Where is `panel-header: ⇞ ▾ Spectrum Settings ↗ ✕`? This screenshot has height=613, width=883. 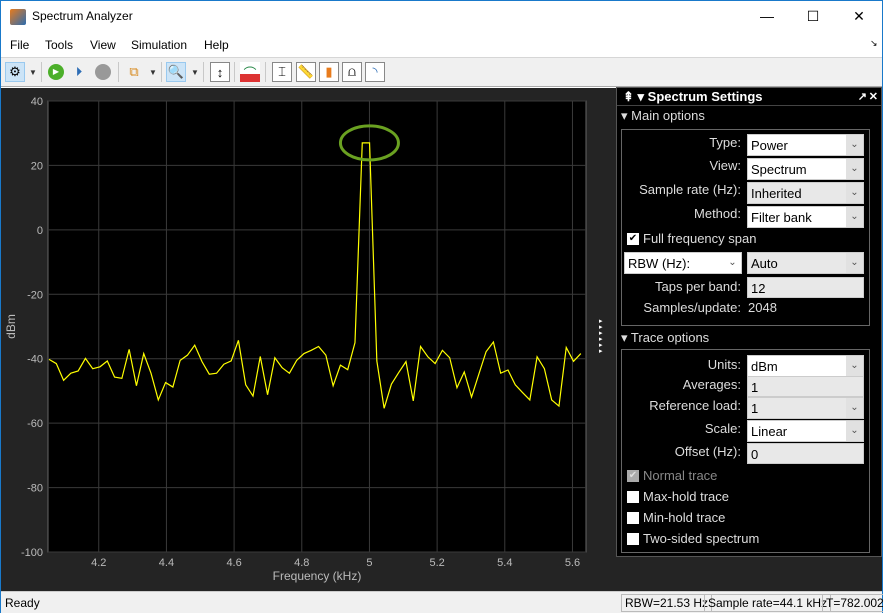 panel-header: ⇞ ▾ Spectrum Settings ↗ ✕ is located at coordinates (749, 97).